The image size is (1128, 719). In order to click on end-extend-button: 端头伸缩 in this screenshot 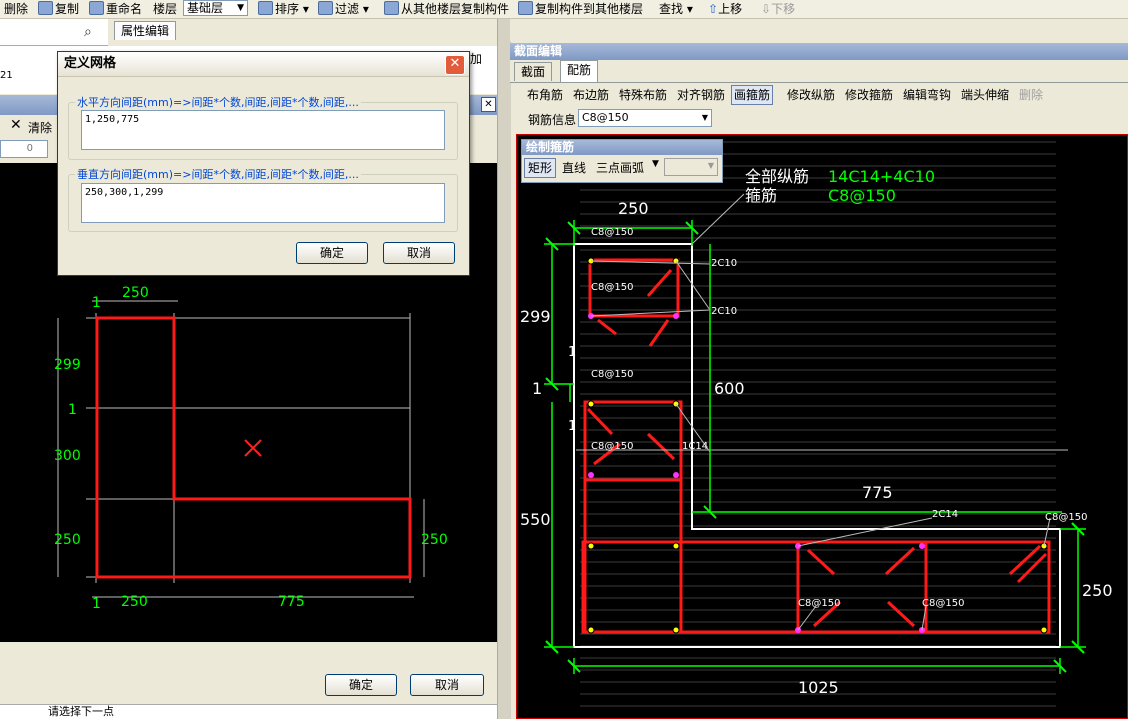, I will do `click(985, 95)`.